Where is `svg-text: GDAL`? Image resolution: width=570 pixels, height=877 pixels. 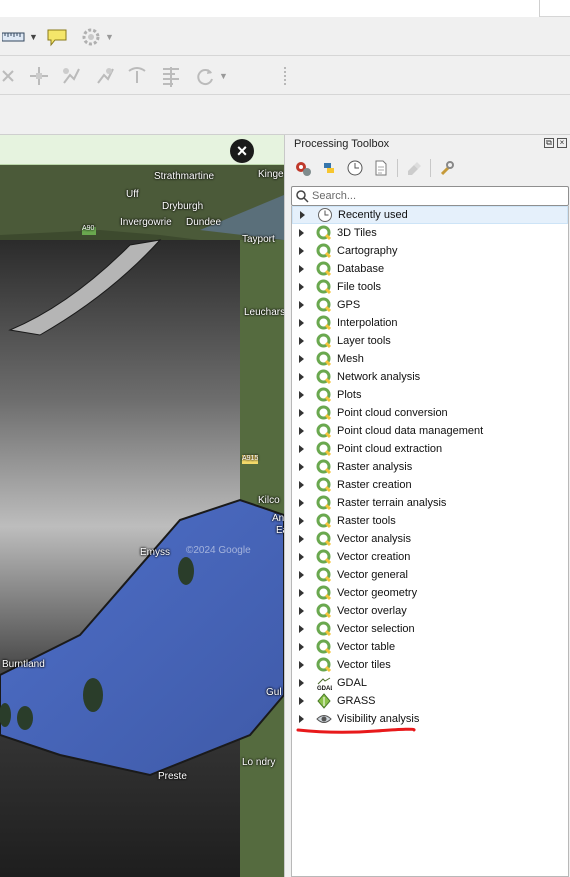 svg-text: GDAL is located at coordinates (324, 688).